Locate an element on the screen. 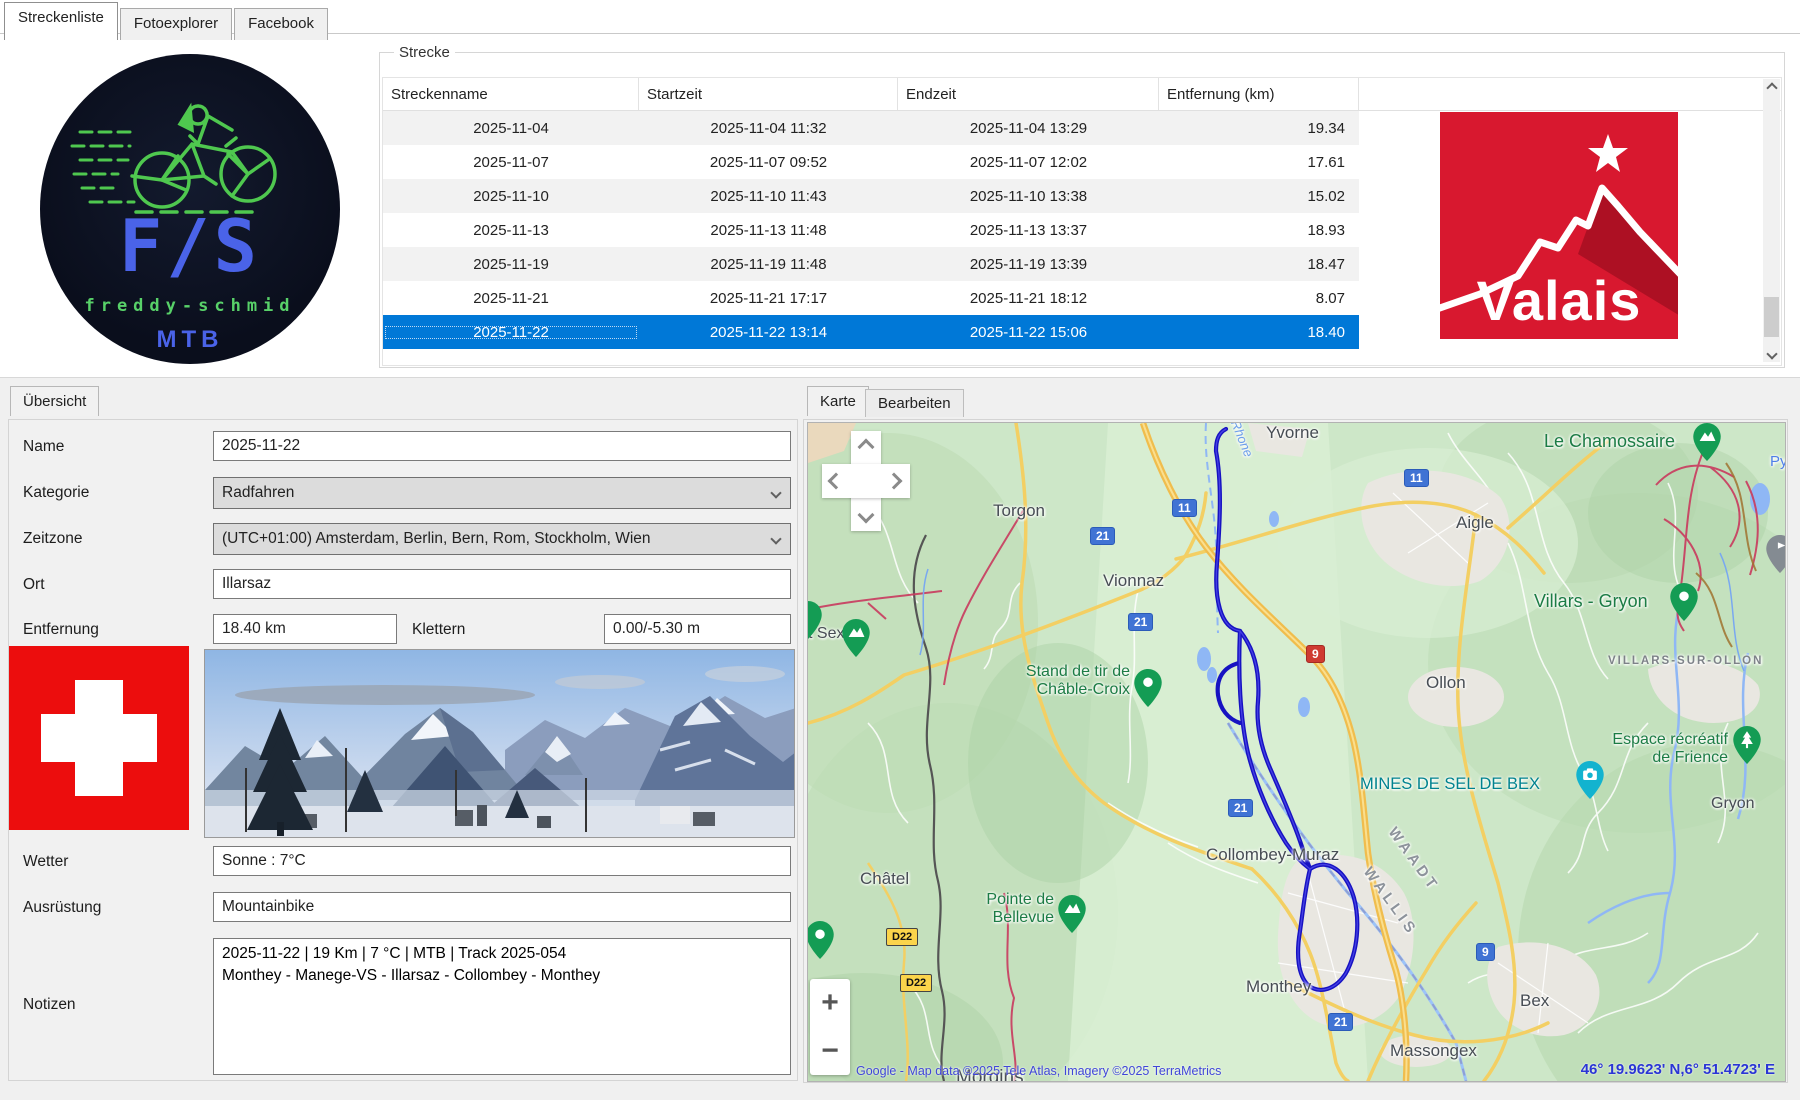 This screenshot has height=1100, width=1800. cell-name: 2025-11-21 is located at coordinates (511, 298).